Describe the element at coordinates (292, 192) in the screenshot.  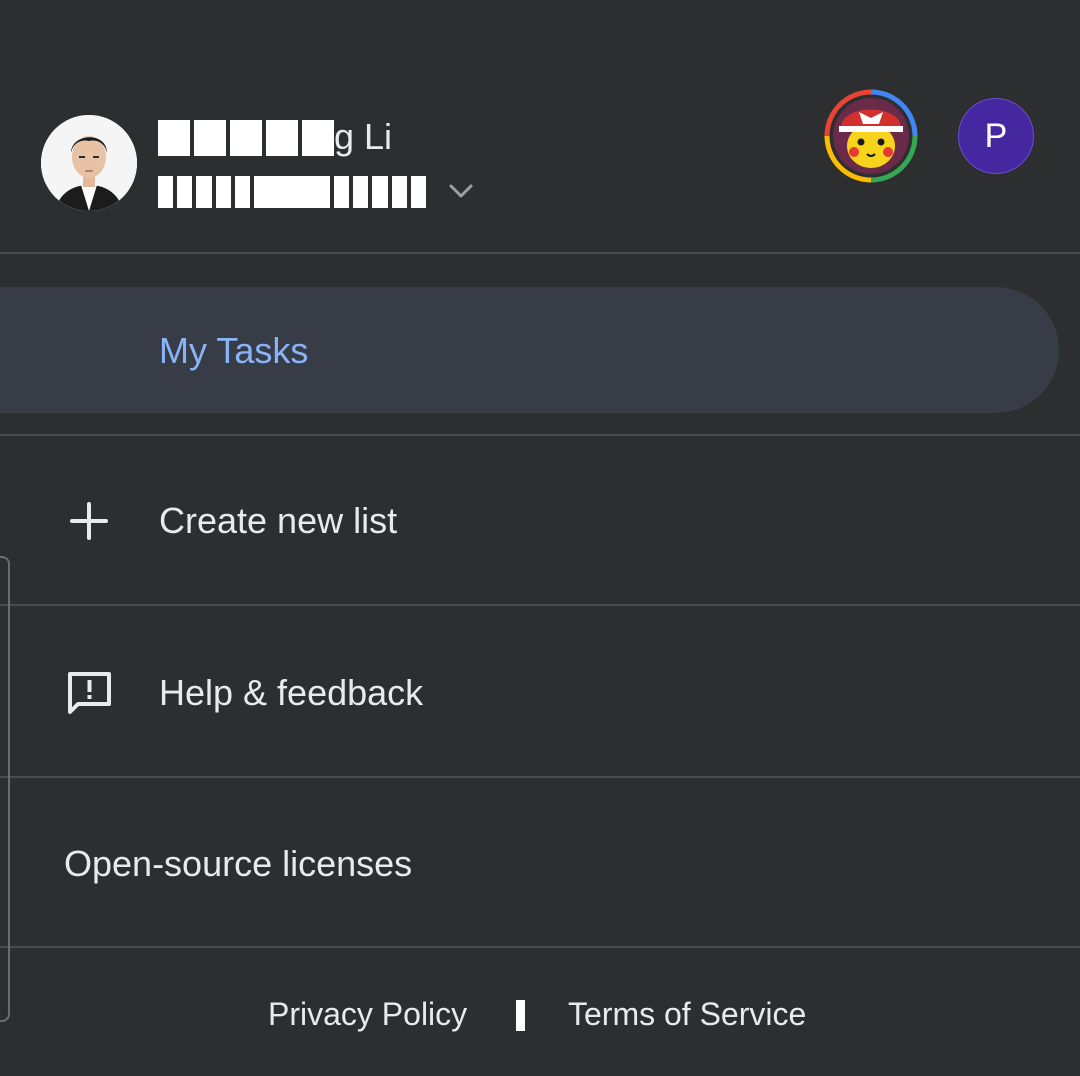
I see `redacted-email` at that location.